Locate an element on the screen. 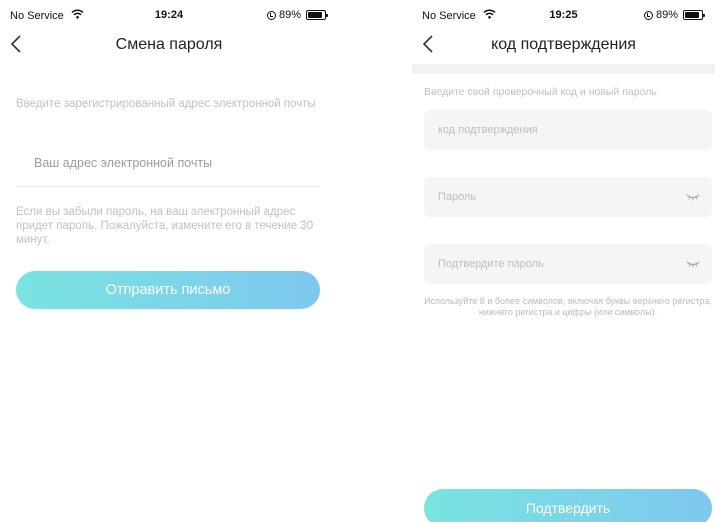  send-email-button: Отправить письмо is located at coordinates (168, 290).